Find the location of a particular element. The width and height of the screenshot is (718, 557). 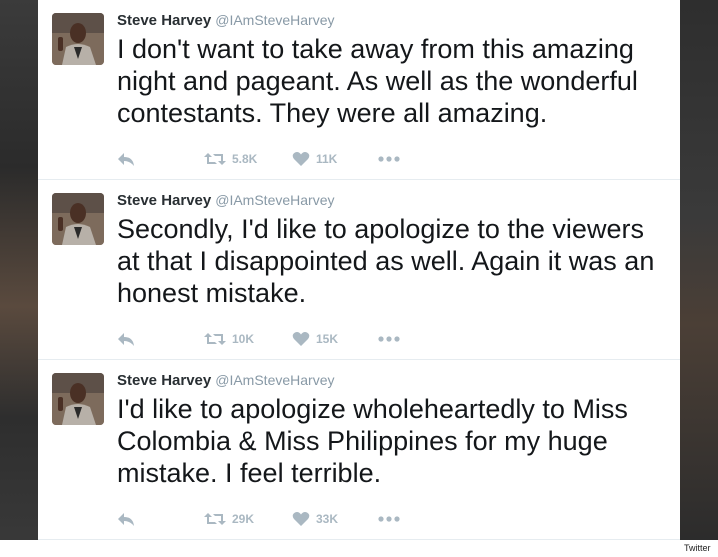

retweet-button: 29K is located at coordinates (229, 519).